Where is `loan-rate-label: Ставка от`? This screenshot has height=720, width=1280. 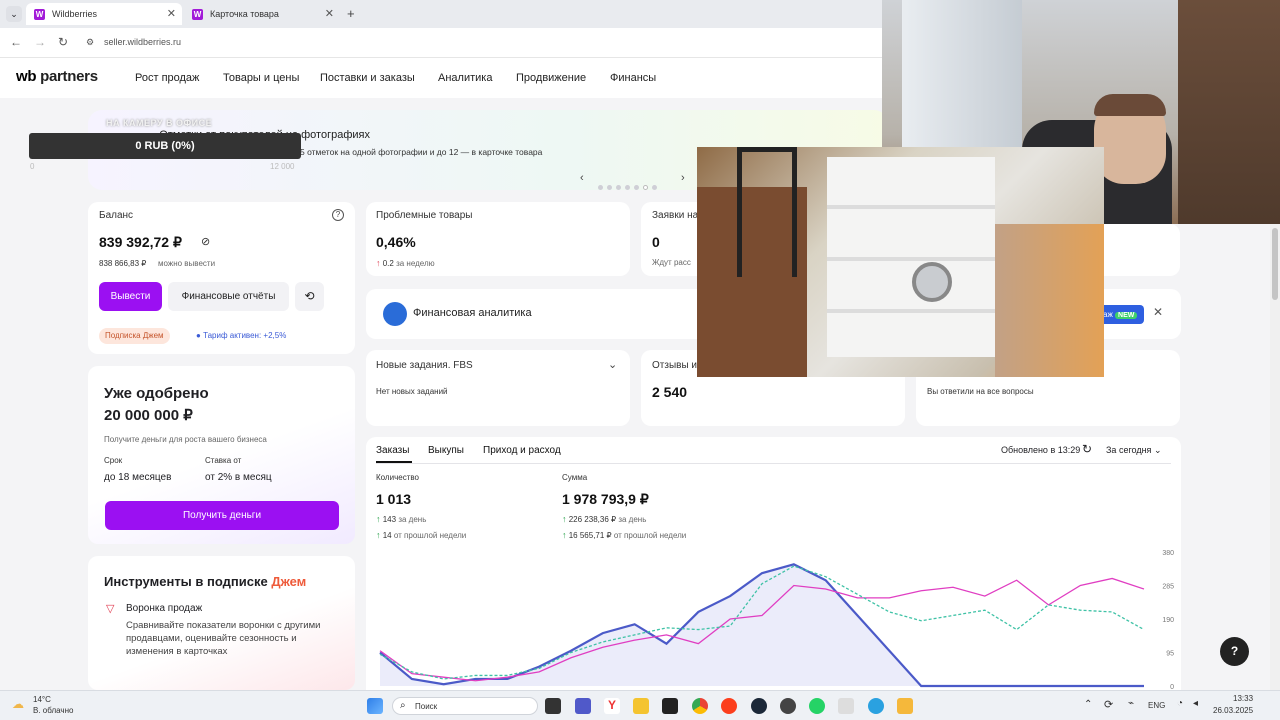
loan-rate-label: Ставка от is located at coordinates (223, 460).